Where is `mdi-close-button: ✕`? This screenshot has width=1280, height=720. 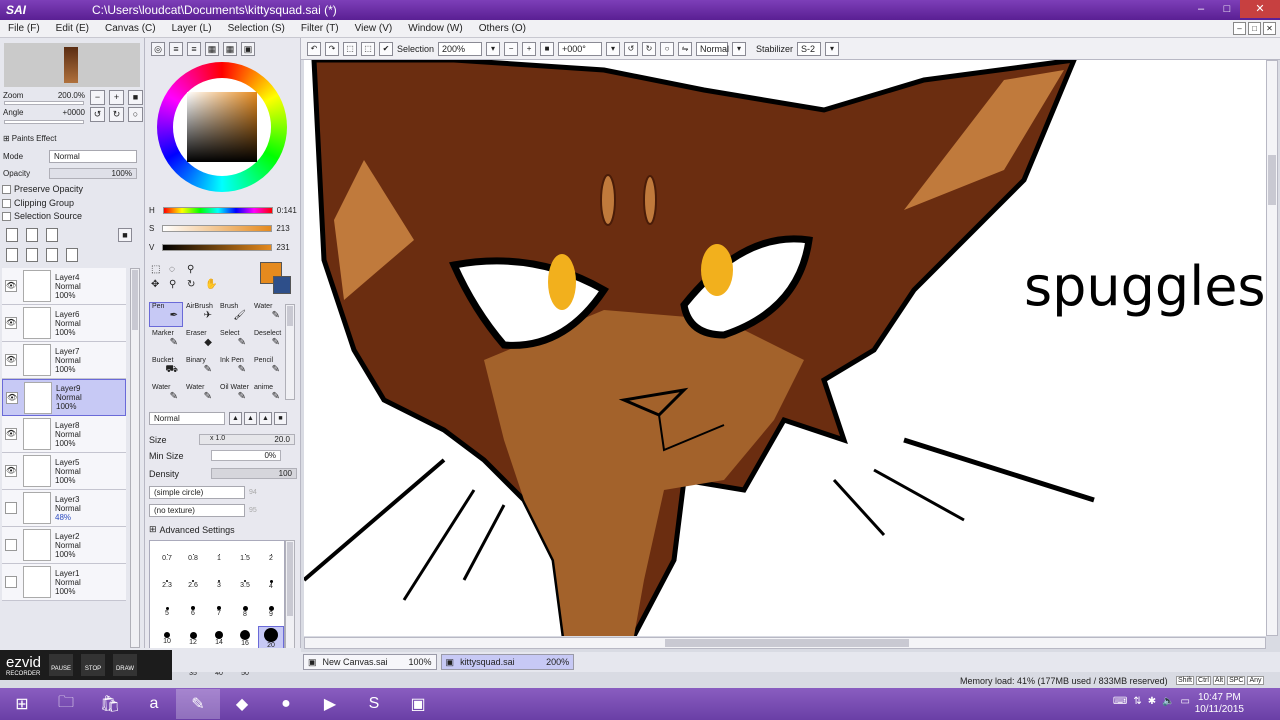 mdi-close-button: ✕ is located at coordinates (1269, 28).